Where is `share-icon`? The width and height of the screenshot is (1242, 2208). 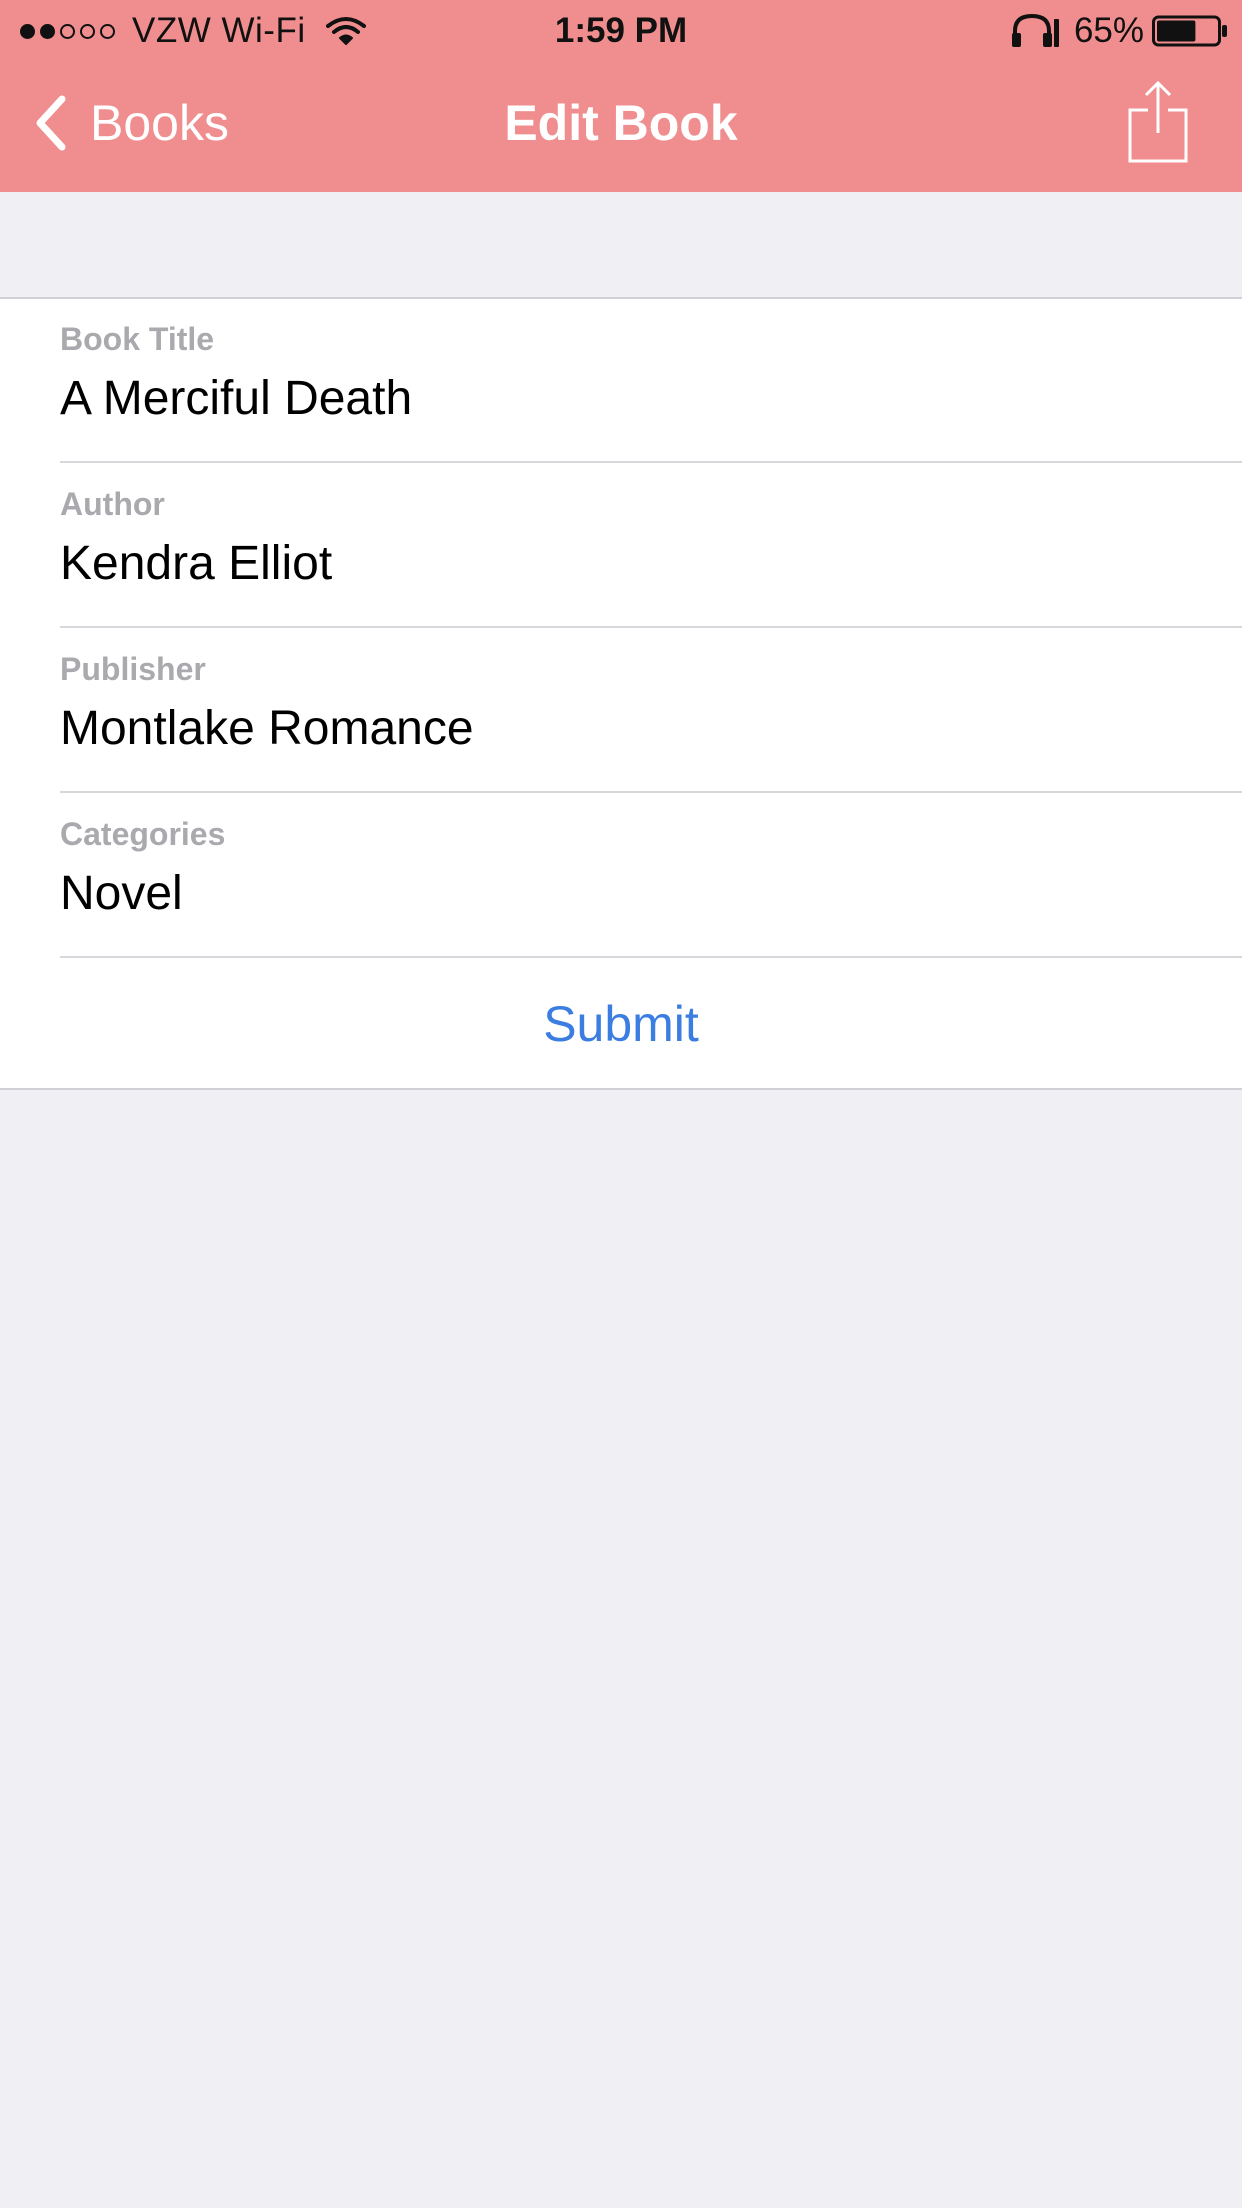 share-icon is located at coordinates (1158, 121).